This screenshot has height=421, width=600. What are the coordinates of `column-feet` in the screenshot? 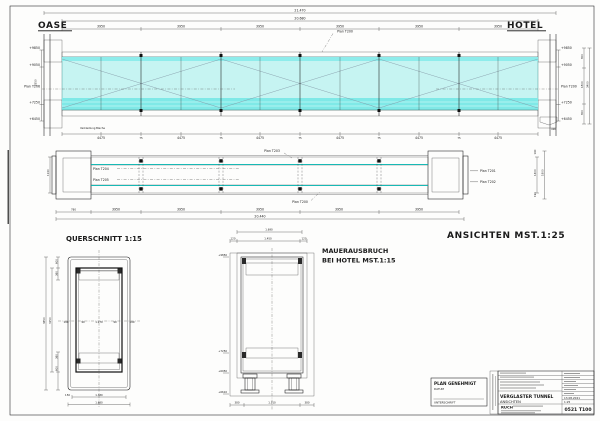 It's located at (272, 383).